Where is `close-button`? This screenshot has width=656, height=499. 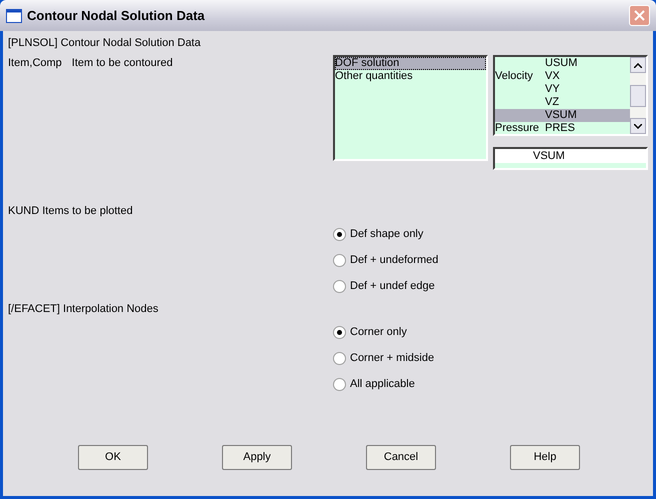
close-button is located at coordinates (639, 15).